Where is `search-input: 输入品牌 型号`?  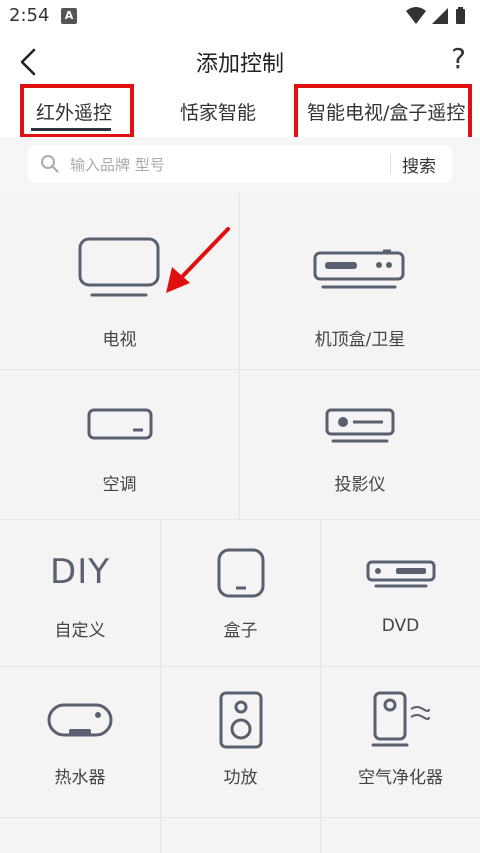
search-input: 输入品牌 型号 is located at coordinates (117, 164).